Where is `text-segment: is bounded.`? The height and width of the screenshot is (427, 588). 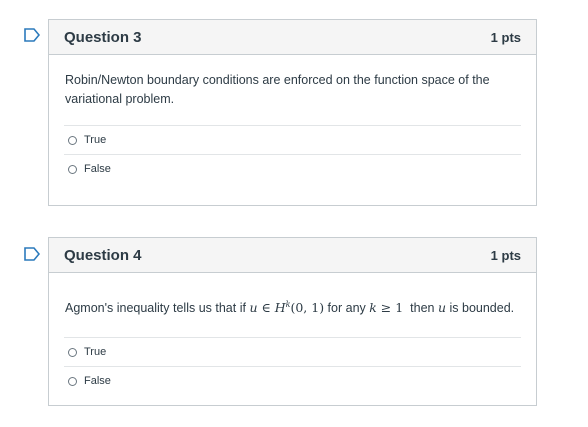
text-segment: is bounded. is located at coordinates (480, 308).